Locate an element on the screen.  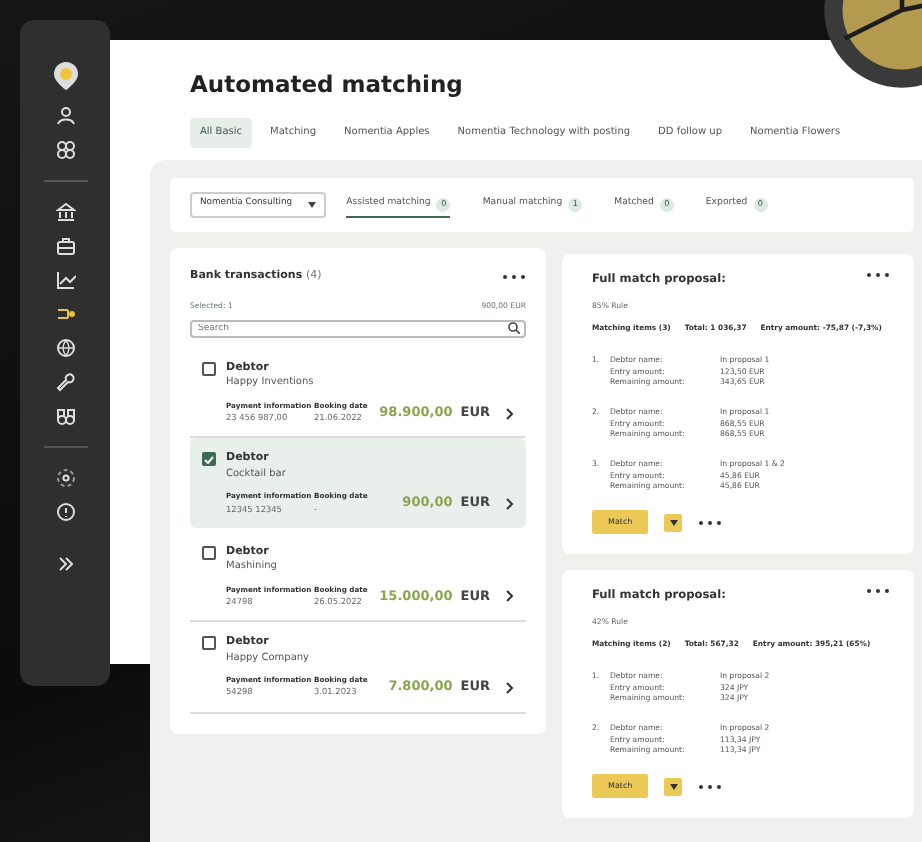
bank-icon is located at coordinates (65, 212).